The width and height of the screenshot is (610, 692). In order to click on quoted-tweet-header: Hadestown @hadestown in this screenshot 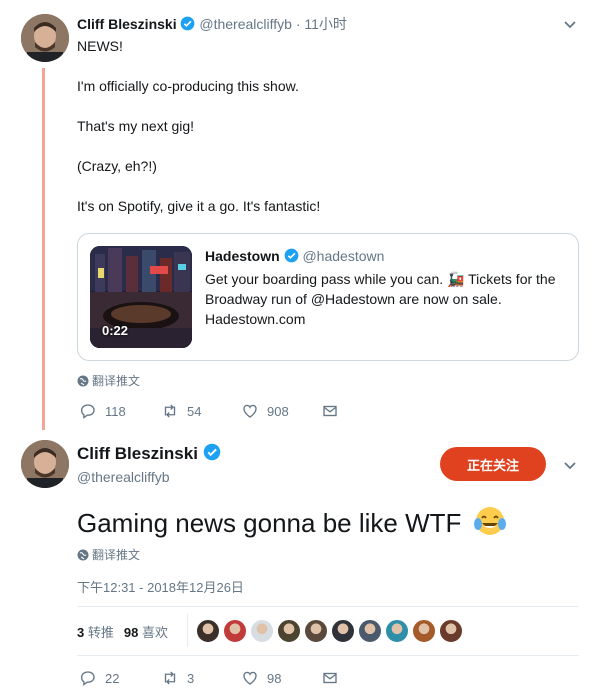, I will do `click(294, 256)`.